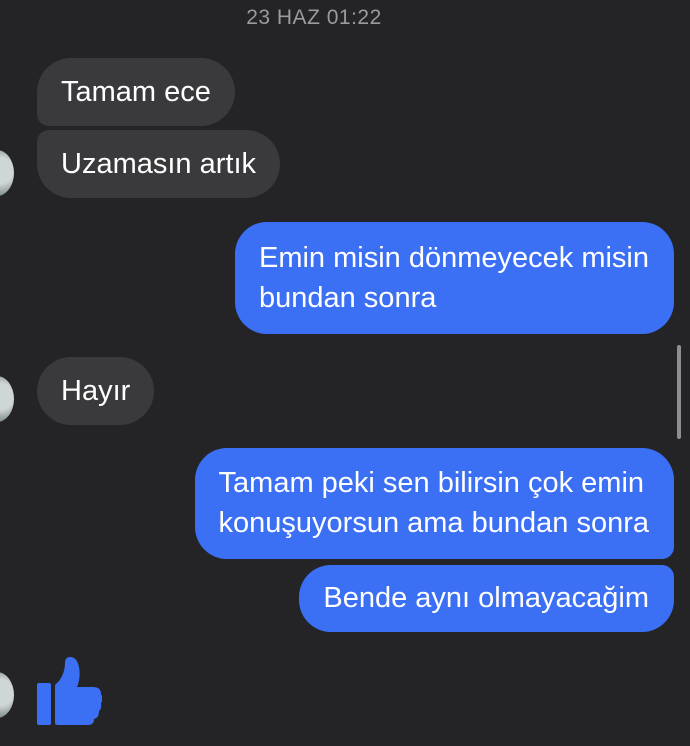 The height and width of the screenshot is (746, 690). Describe the element at coordinates (454, 278) in the screenshot. I see `outgoing-message: Emin misin dönmeyecek misin bundan sonra` at that location.